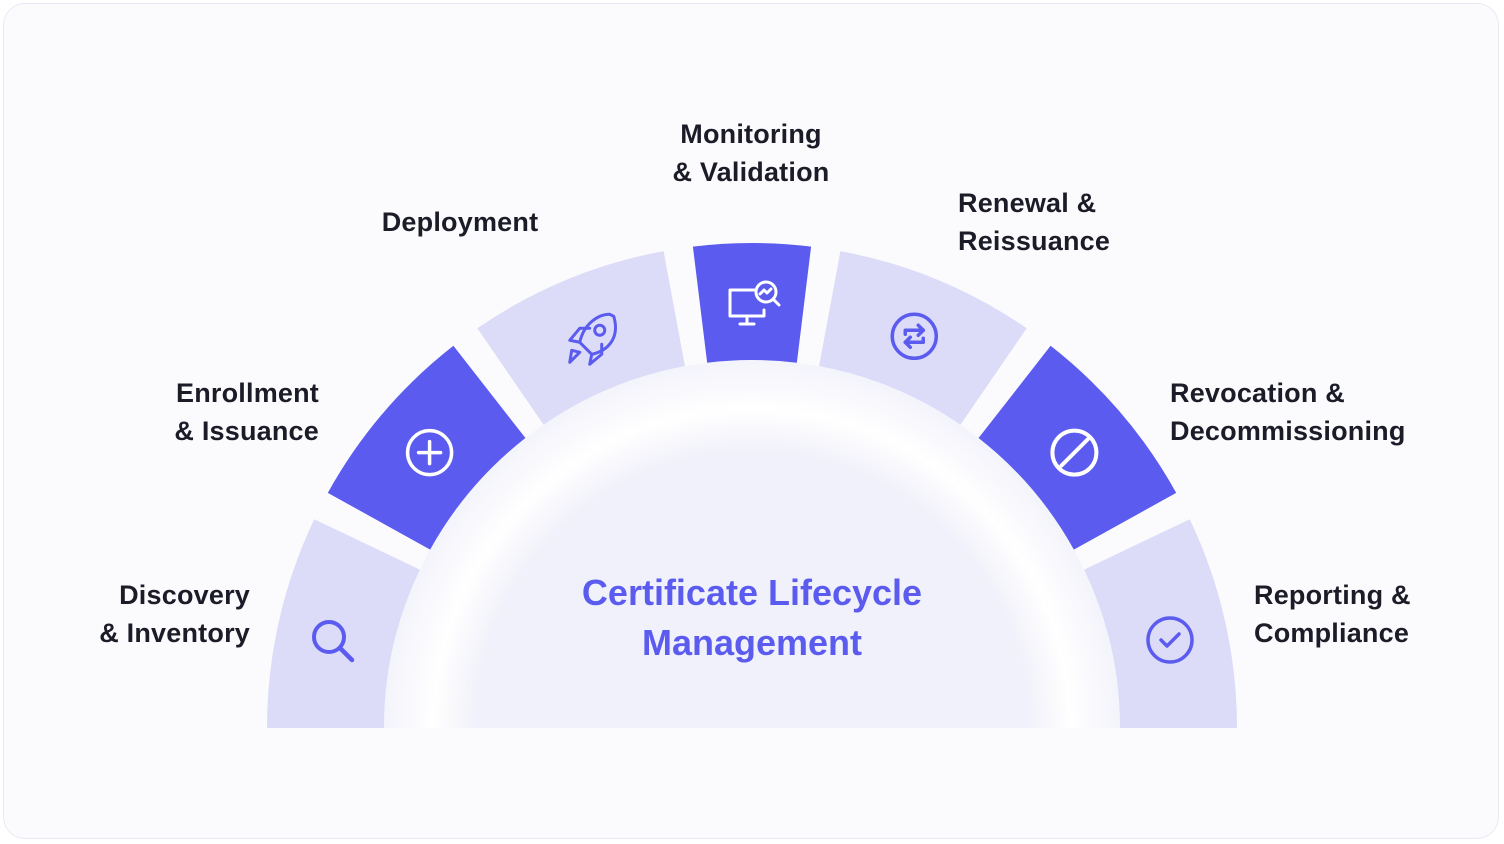 The height and width of the screenshot is (844, 1504). I want to click on stage-label-enrollment: Enrollment & Issuance, so click(246, 412).